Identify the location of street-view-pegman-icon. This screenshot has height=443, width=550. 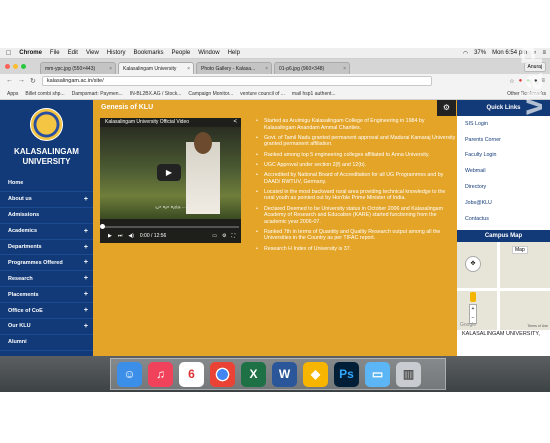
(473, 297).